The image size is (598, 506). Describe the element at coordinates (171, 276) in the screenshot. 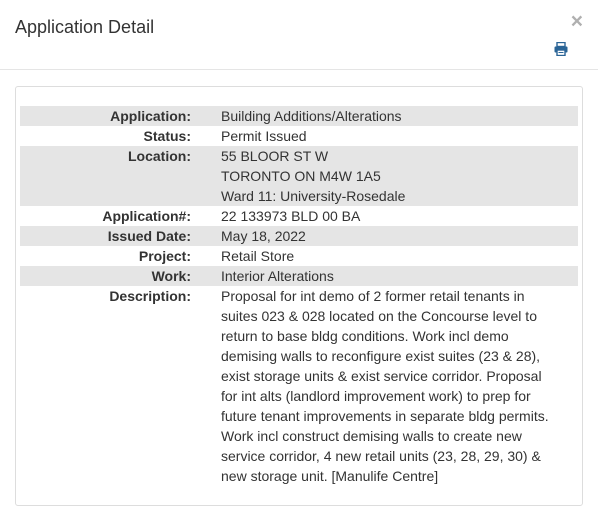

I see `work-label: Work:` at that location.